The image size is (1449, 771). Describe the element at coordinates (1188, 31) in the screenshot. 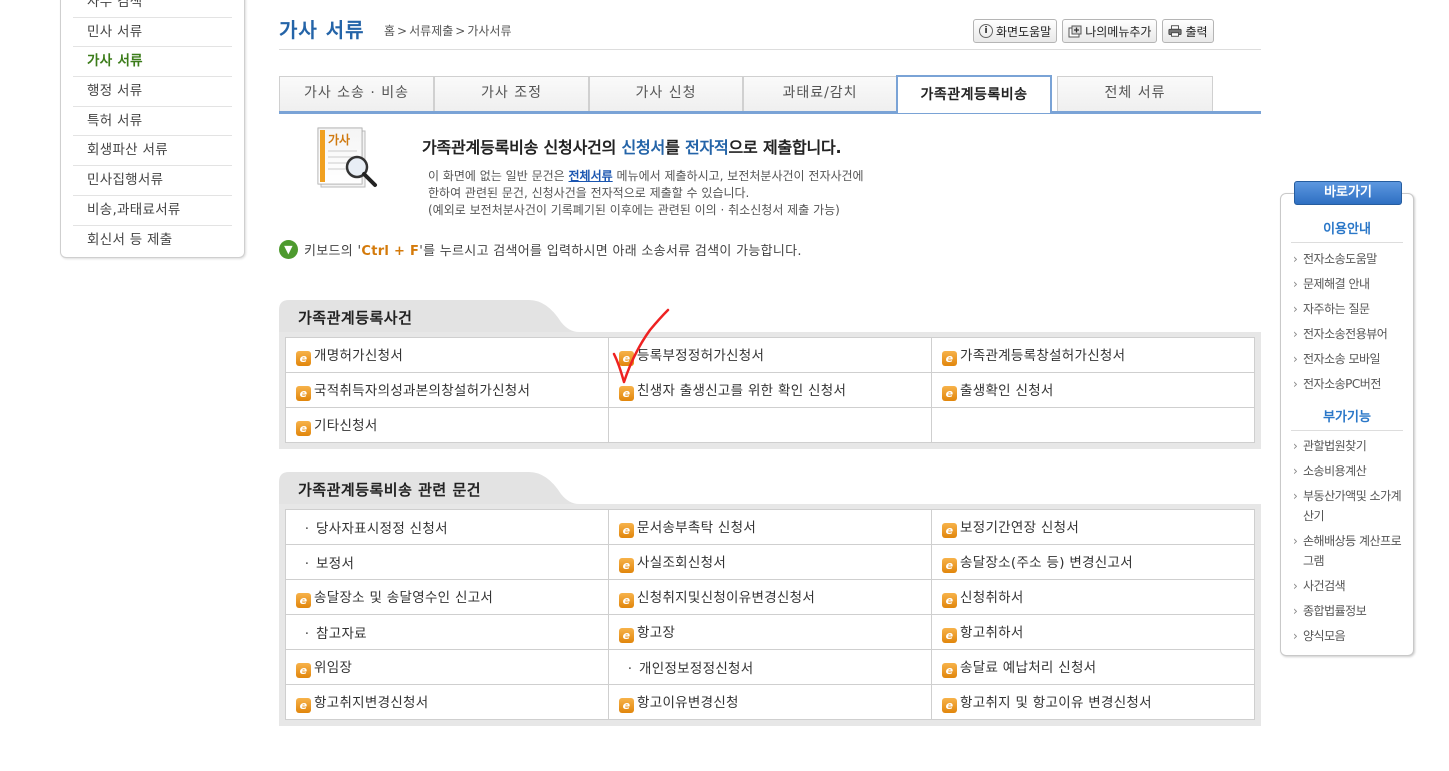

I see `print-button: 출력` at that location.